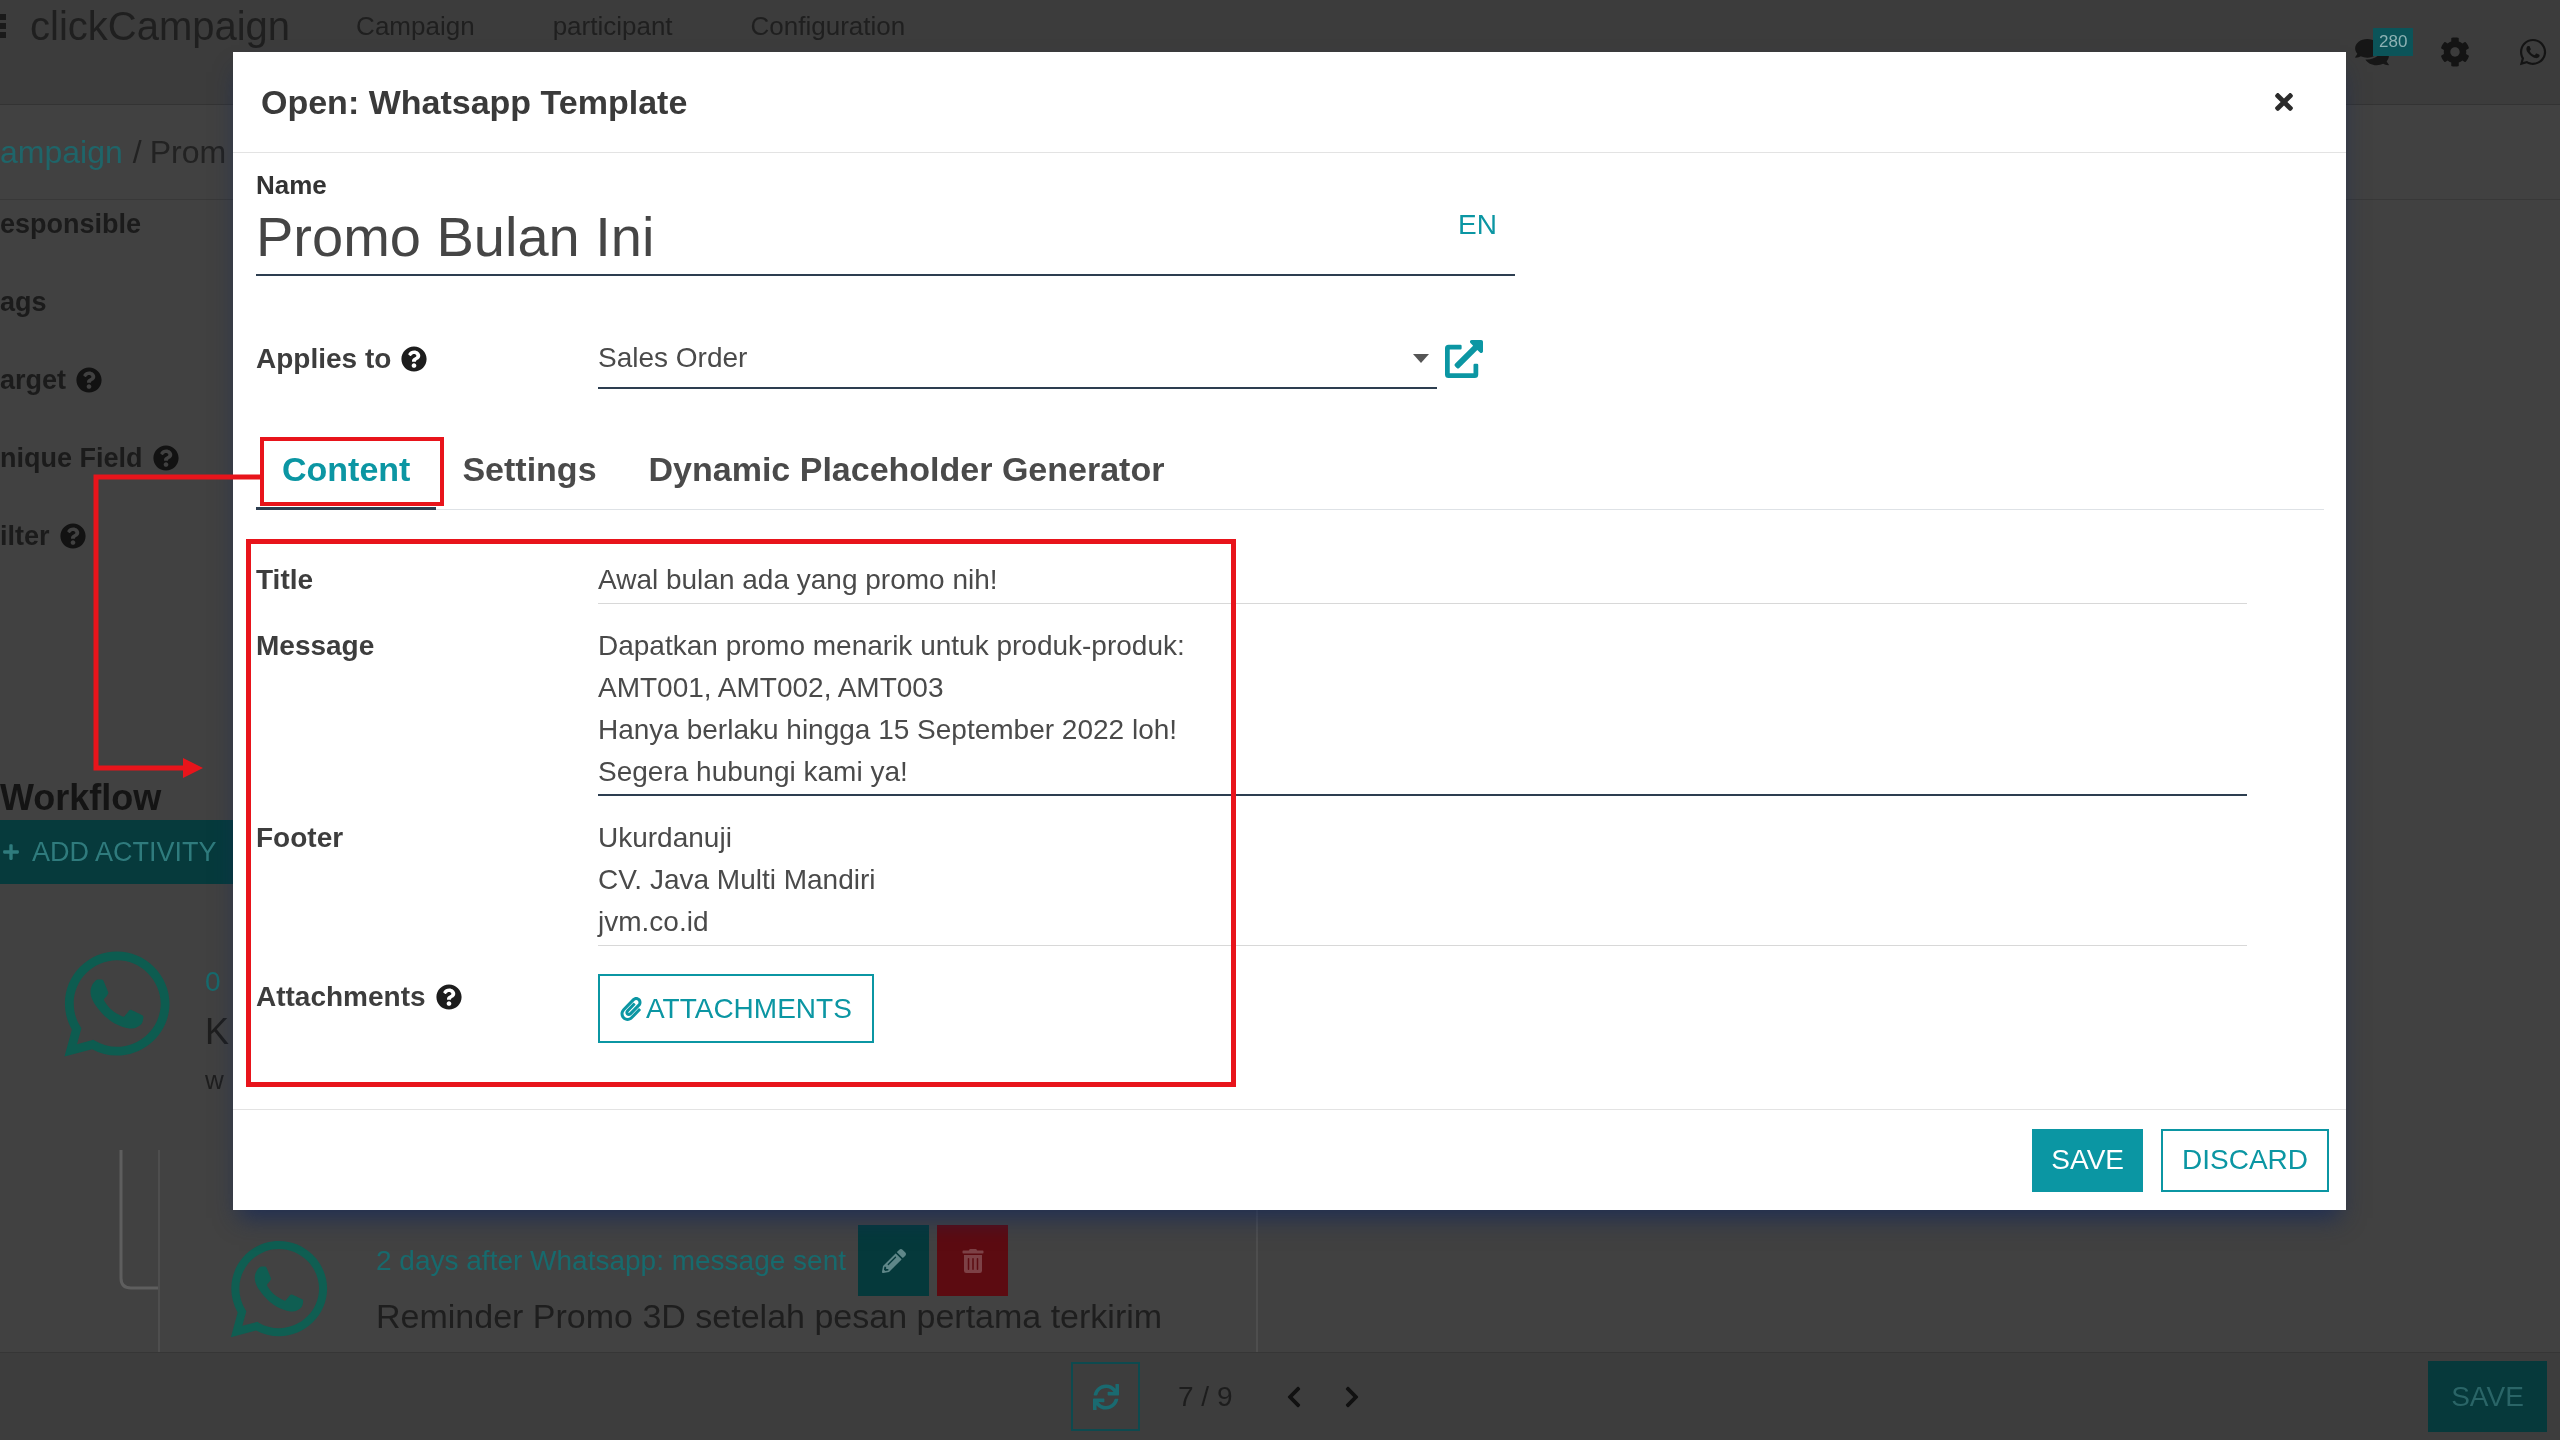  Describe the element at coordinates (906, 471) in the screenshot. I see `tab: Dynamic Placeholder Generator` at that location.